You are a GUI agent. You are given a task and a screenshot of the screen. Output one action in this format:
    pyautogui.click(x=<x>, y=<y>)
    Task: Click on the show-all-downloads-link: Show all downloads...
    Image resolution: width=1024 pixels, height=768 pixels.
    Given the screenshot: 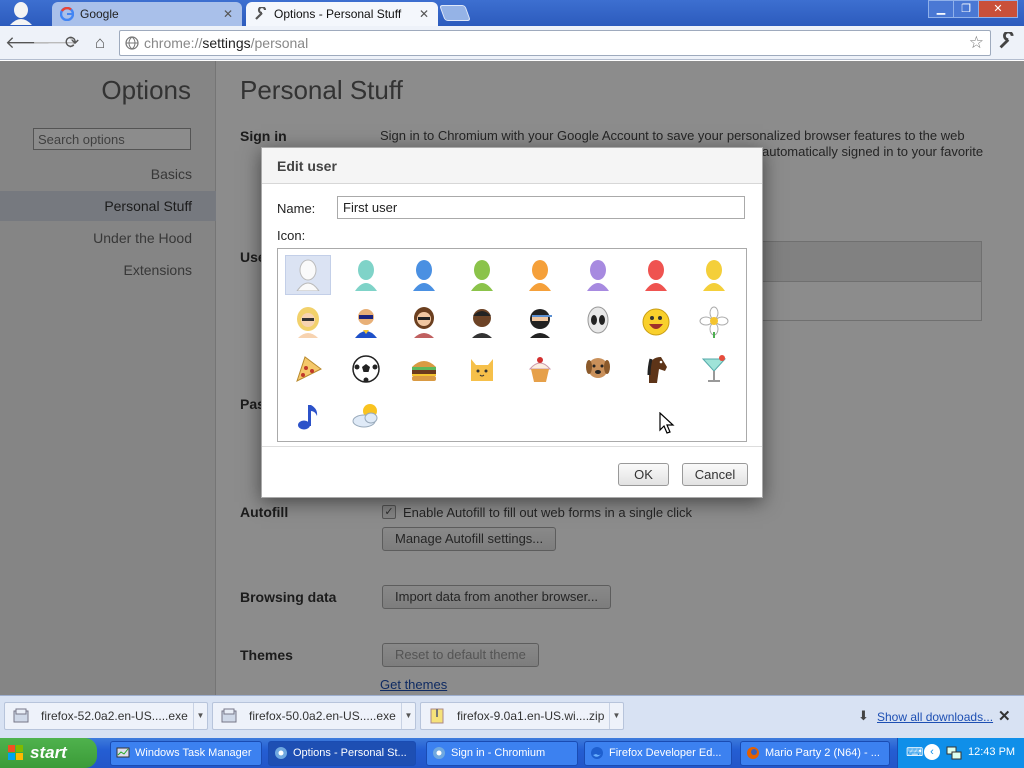 What is the action you would take?
    pyautogui.click(x=935, y=717)
    